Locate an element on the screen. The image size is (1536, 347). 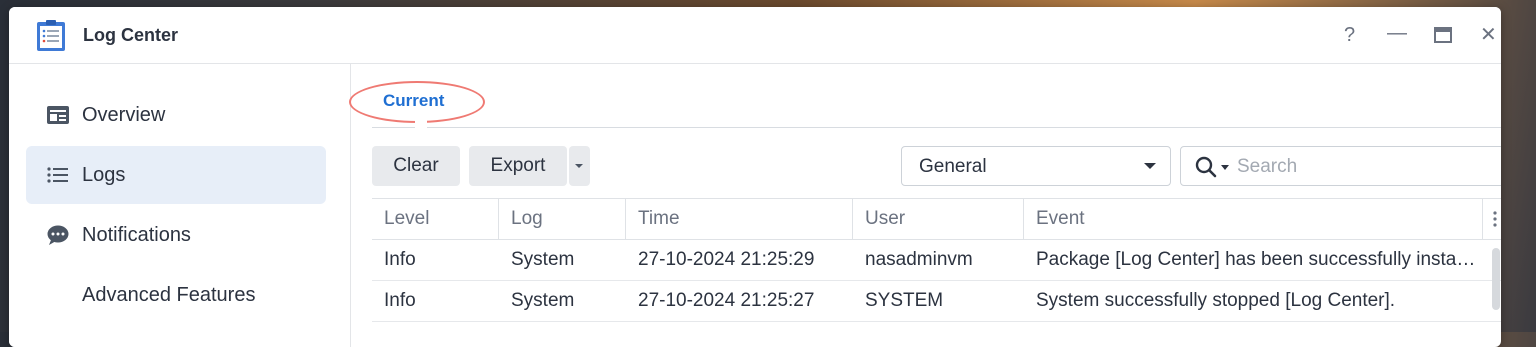
minimize-button: — is located at coordinates (1397, 33).